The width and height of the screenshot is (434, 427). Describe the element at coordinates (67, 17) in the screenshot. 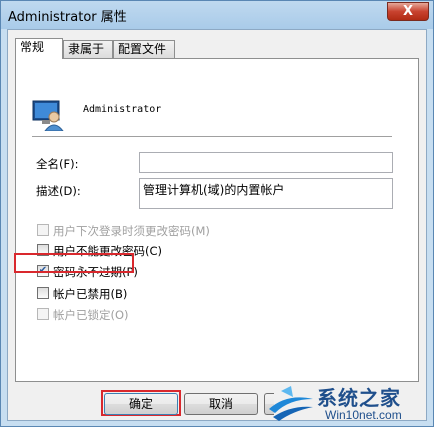

I see `window-title: Administrator 属性` at that location.